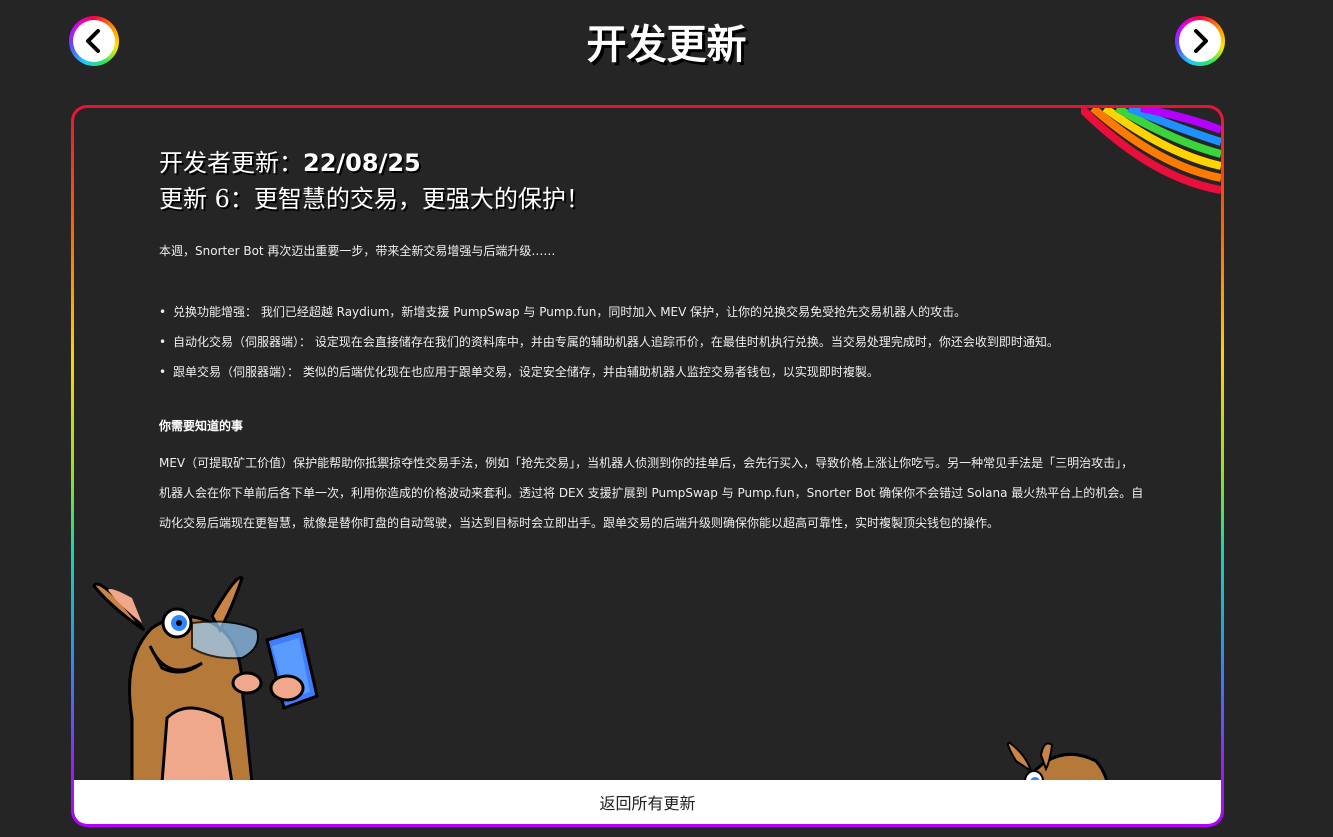 The height and width of the screenshot is (837, 1333). I want to click on dev-update-label: 开发者更新：, so click(231, 163).